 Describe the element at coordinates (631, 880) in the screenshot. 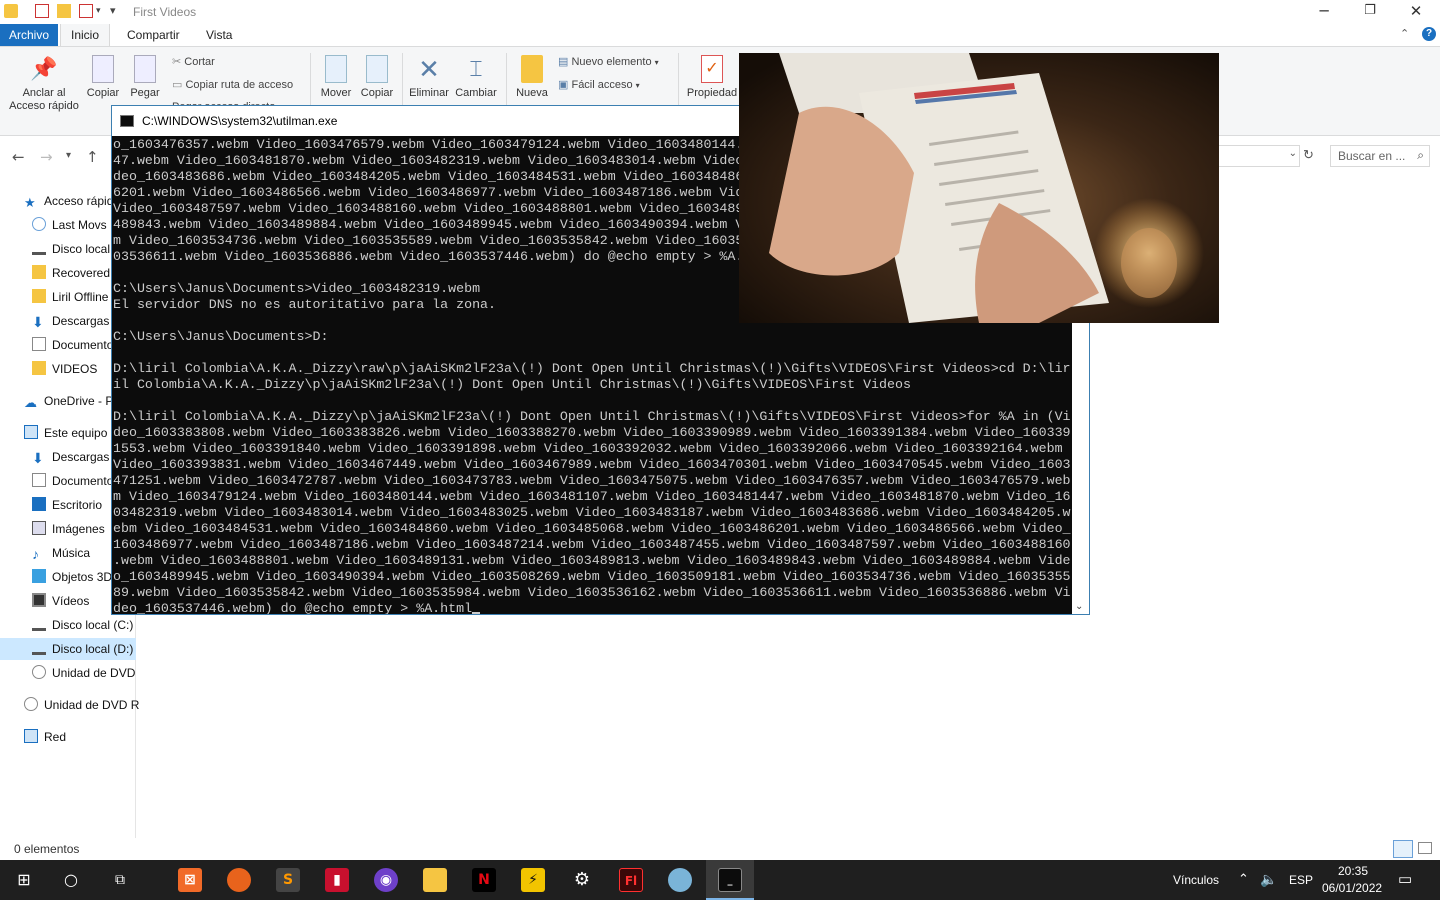

I see `flash-icon: Fl` at that location.